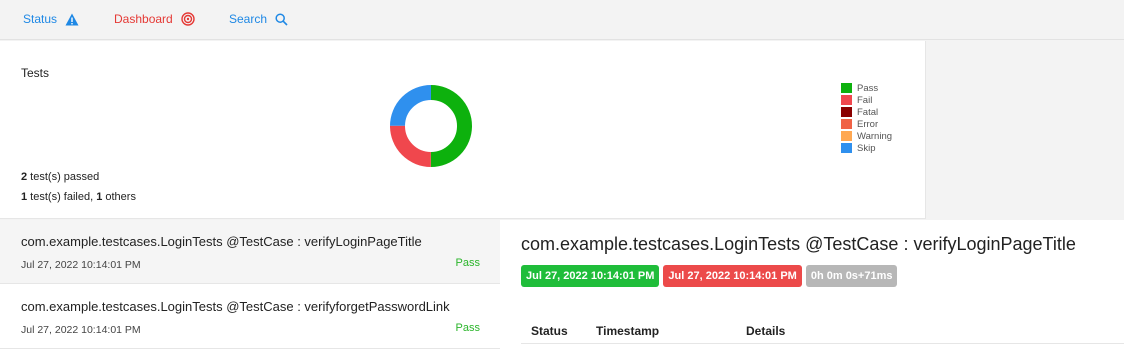  I want to click on target-icon, so click(188, 19).